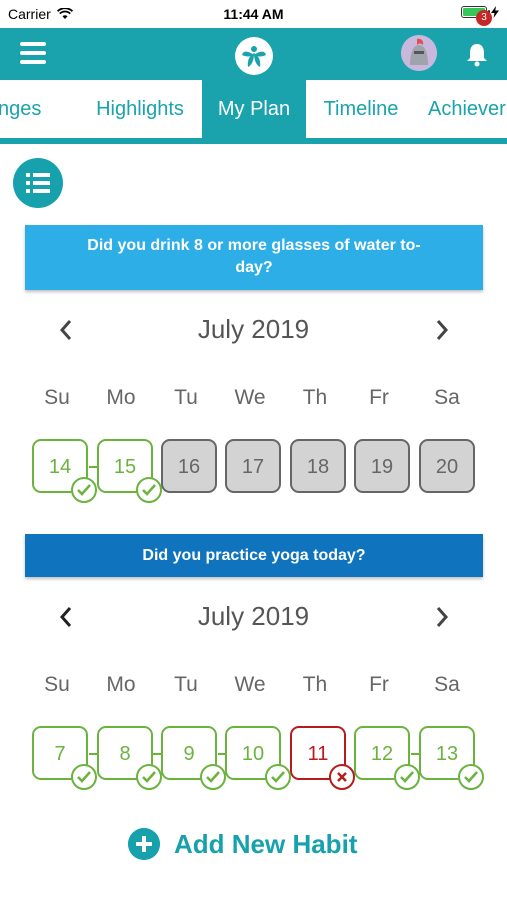  Describe the element at coordinates (254, 555) in the screenshot. I see `habit-question-yoga: Did you practice yoga today?` at that location.